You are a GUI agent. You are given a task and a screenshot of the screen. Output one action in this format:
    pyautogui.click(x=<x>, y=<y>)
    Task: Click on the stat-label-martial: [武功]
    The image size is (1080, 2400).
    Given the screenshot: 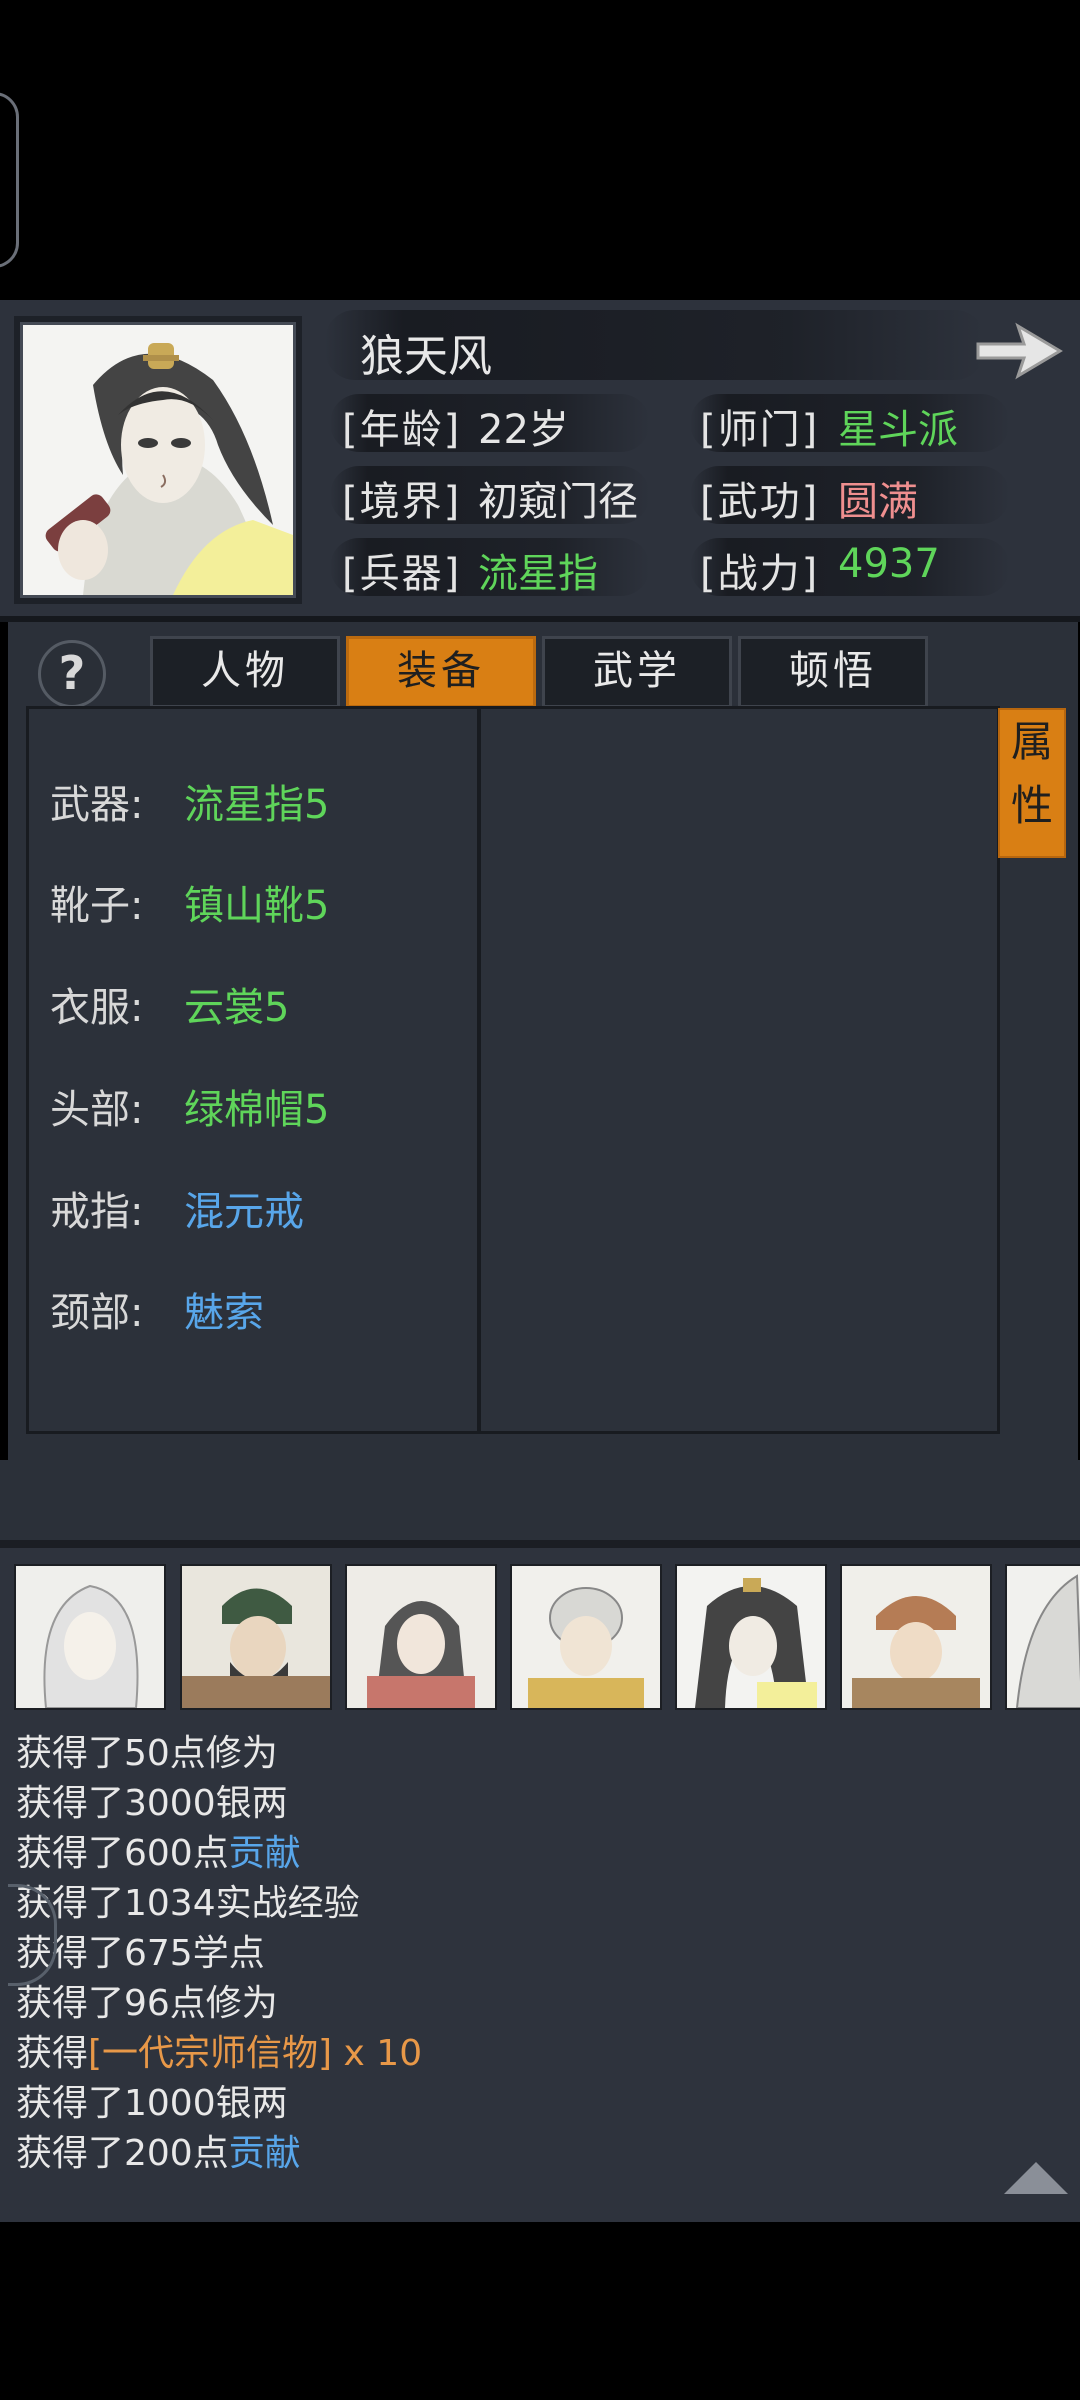 What is the action you would take?
    pyautogui.click(x=760, y=502)
    